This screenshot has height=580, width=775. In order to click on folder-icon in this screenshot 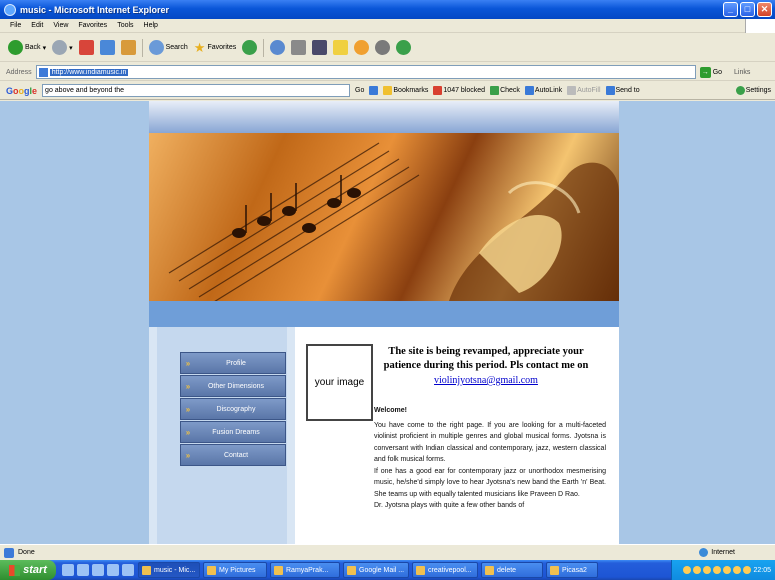, I will do `click(489, 570)`.